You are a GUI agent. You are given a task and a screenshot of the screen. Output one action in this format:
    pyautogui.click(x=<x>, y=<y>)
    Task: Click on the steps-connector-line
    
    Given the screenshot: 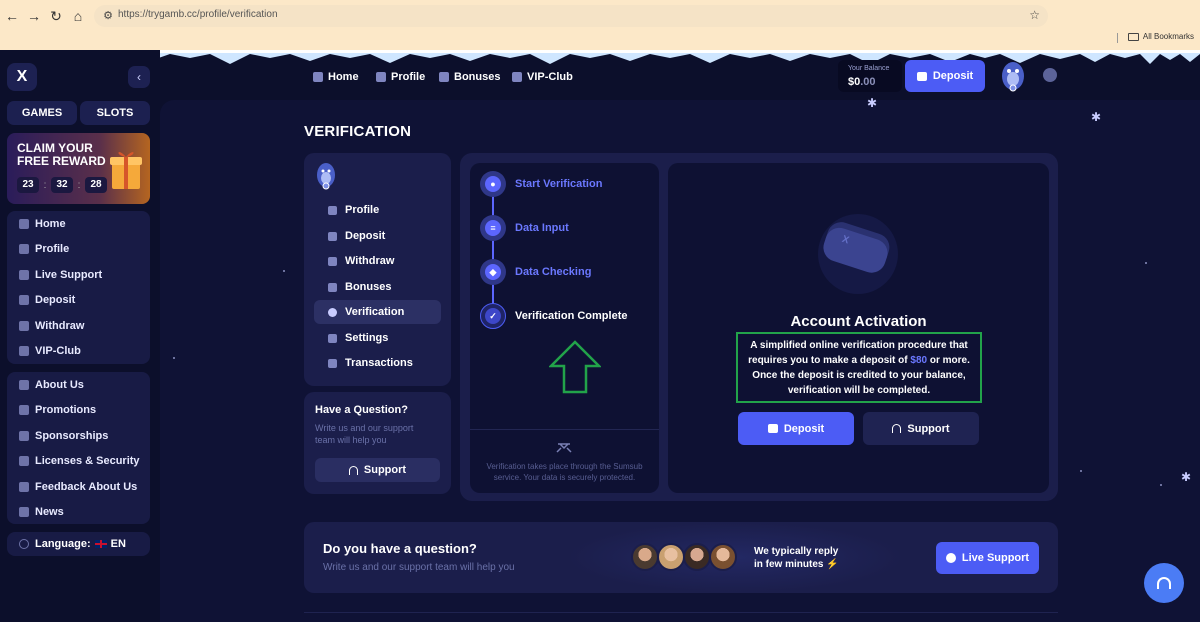 What is the action you would take?
    pyautogui.click(x=493, y=251)
    